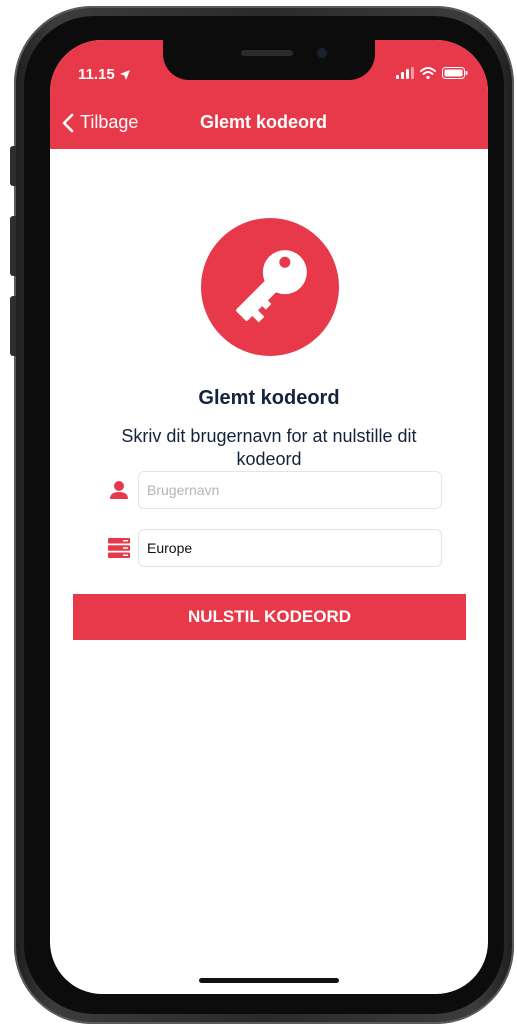 This screenshot has height=1029, width=517. I want to click on status-time-text: 11.15, so click(96, 74).